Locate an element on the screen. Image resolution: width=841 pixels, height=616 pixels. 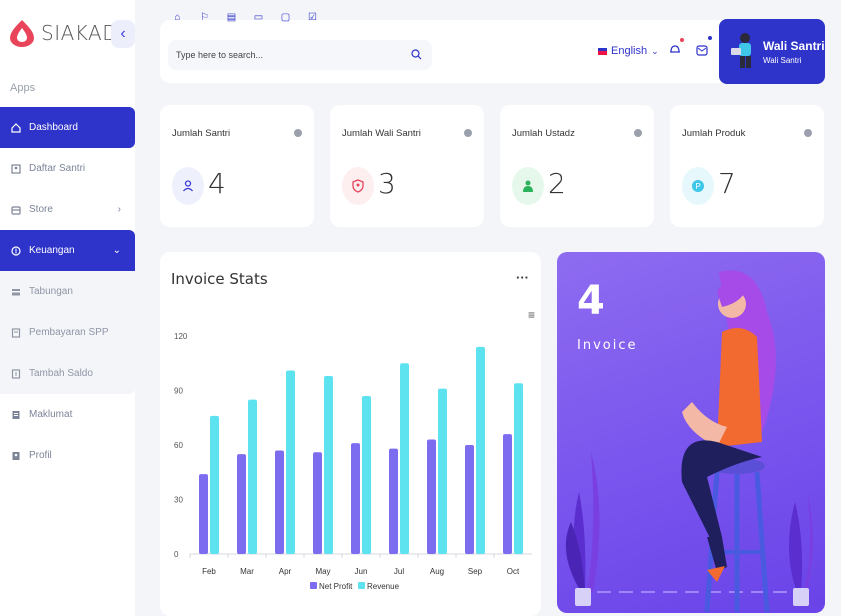
stat-title: Jumlah Wali Santri is located at coordinates (381, 133).